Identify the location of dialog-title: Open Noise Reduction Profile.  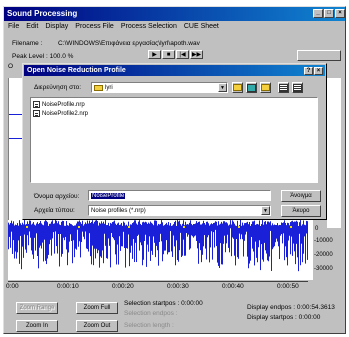
(174, 70).